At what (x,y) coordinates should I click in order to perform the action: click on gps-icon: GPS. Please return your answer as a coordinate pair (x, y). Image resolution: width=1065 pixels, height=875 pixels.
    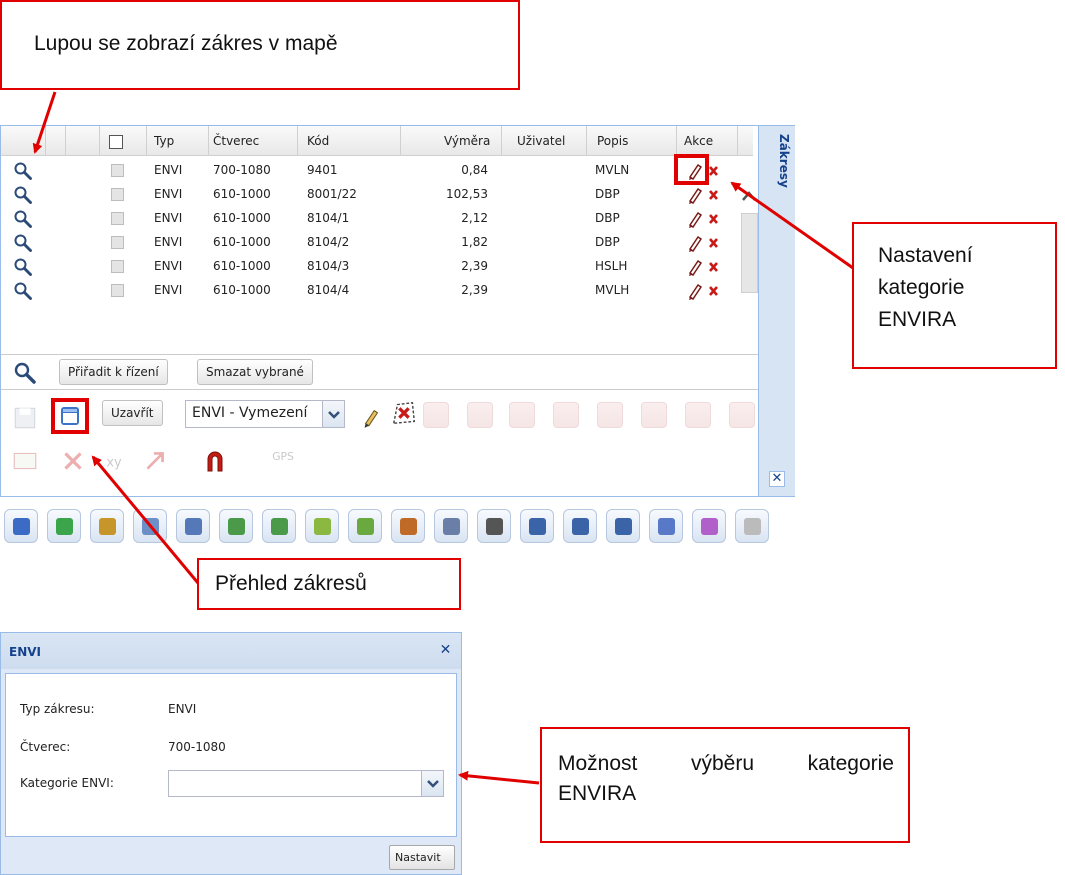
    Looking at the image, I should click on (283, 457).